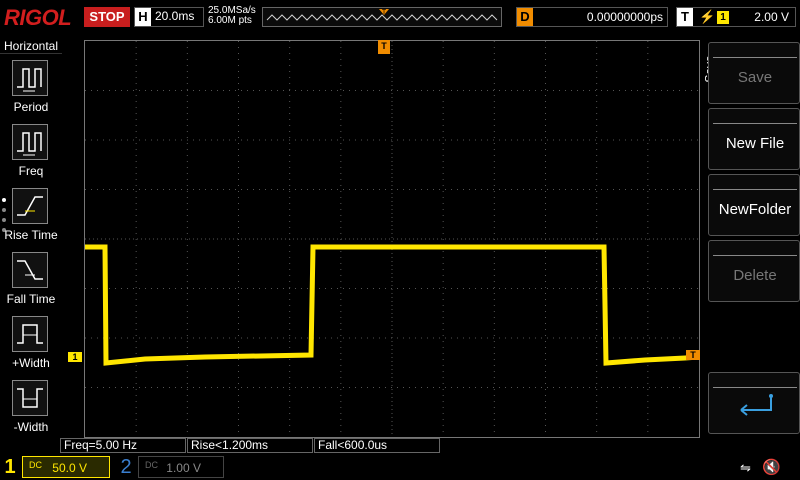 This screenshot has width=800, height=480. I want to click on delay-value: 0.00000000ps, so click(624, 17).